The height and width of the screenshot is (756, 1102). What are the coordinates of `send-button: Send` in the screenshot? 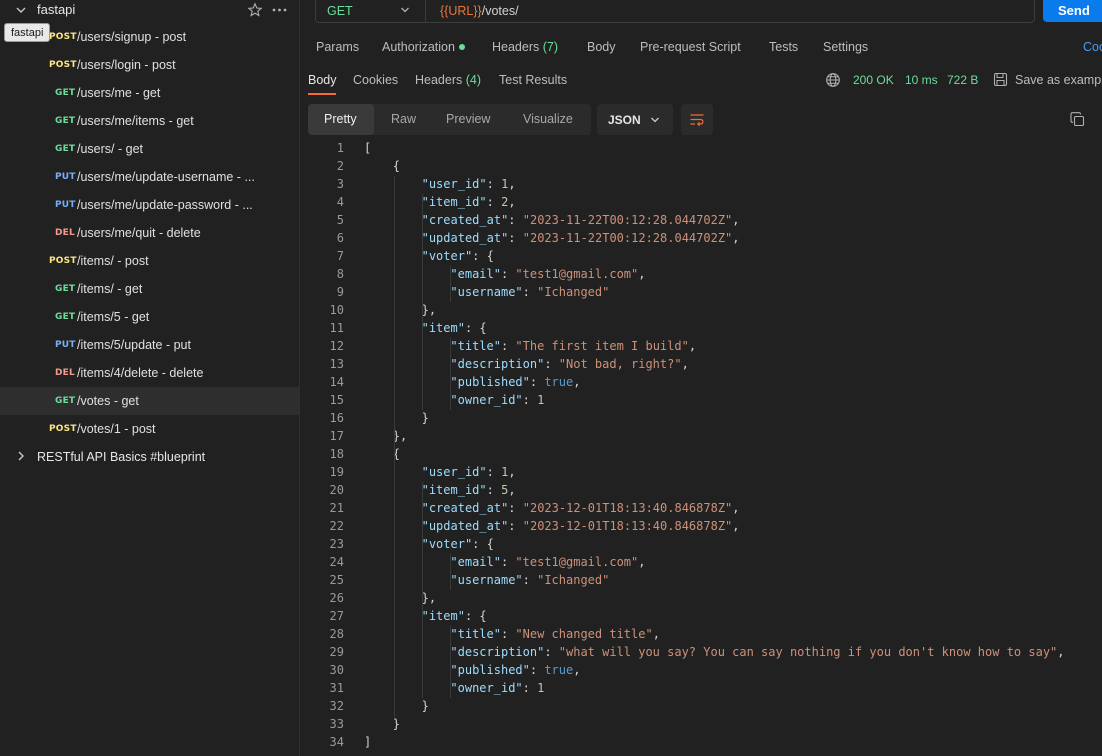 It's located at (1072, 11).